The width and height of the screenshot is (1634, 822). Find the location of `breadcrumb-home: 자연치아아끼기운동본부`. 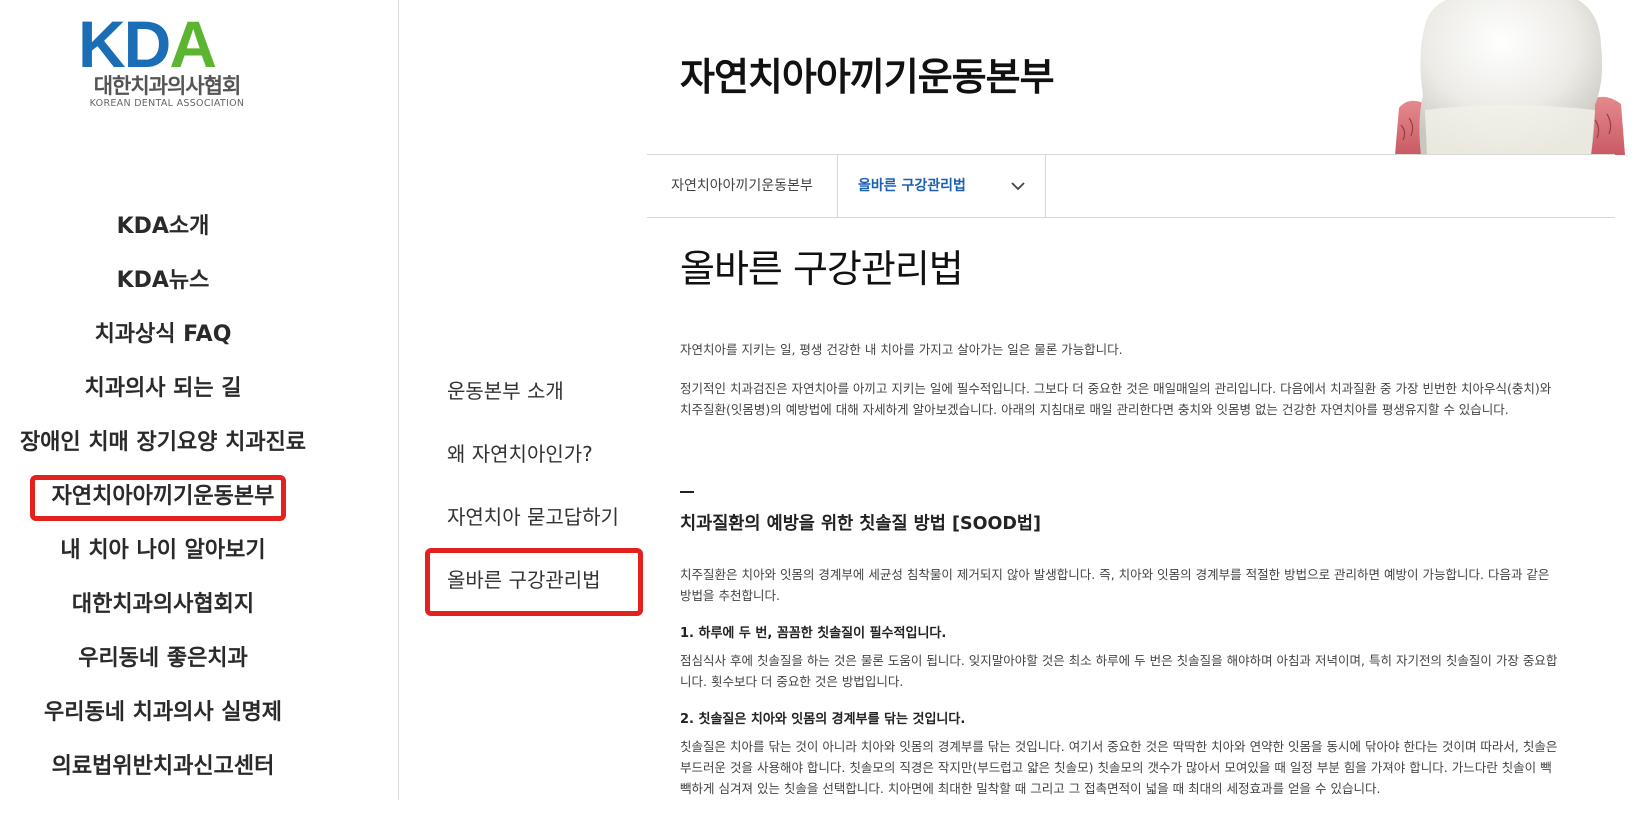

breadcrumb-home: 자연치아아끼기운동본부 is located at coordinates (742, 186).